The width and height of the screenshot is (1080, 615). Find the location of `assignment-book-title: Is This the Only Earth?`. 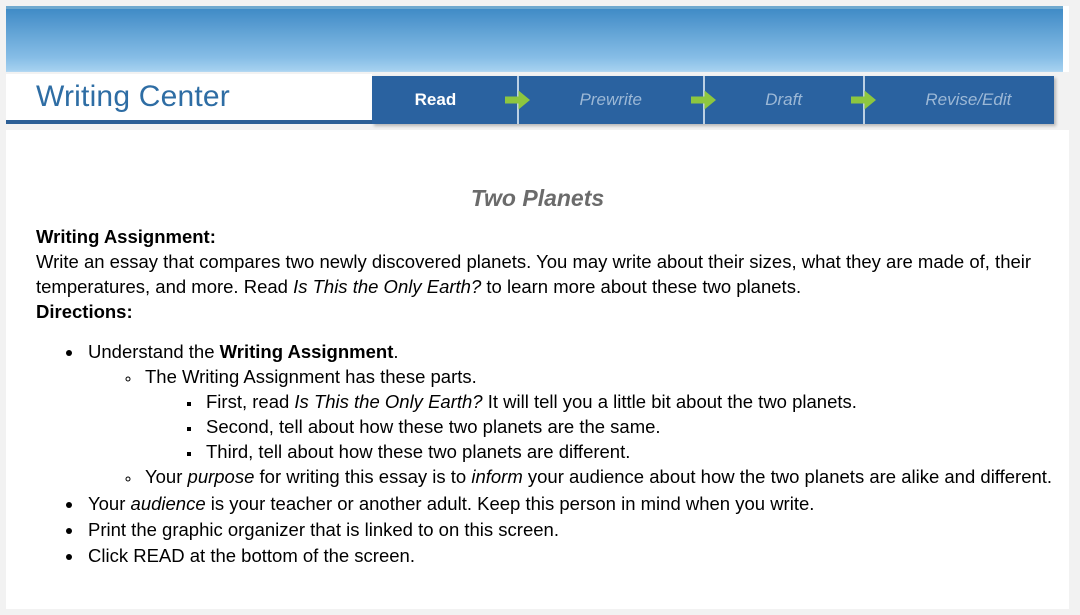

assignment-book-title: Is This the Only Earth? is located at coordinates (387, 287).